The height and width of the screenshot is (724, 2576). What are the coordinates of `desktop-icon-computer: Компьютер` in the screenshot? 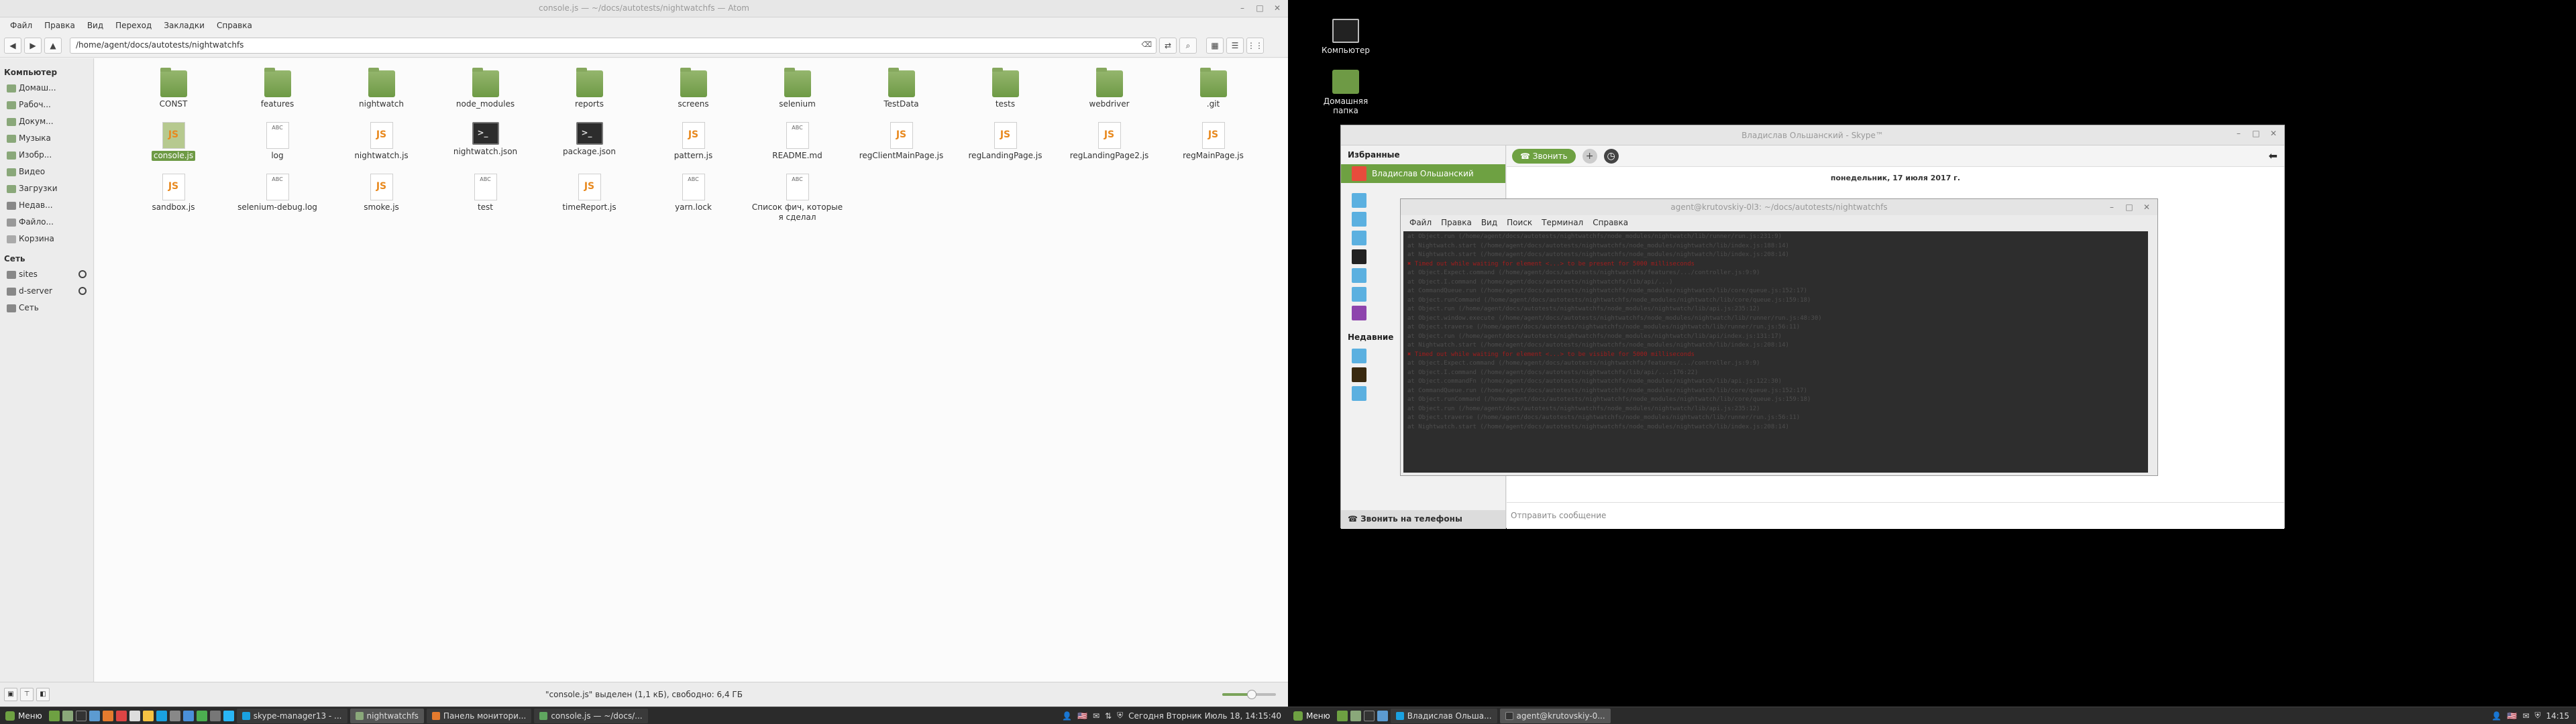 It's located at (1345, 37).